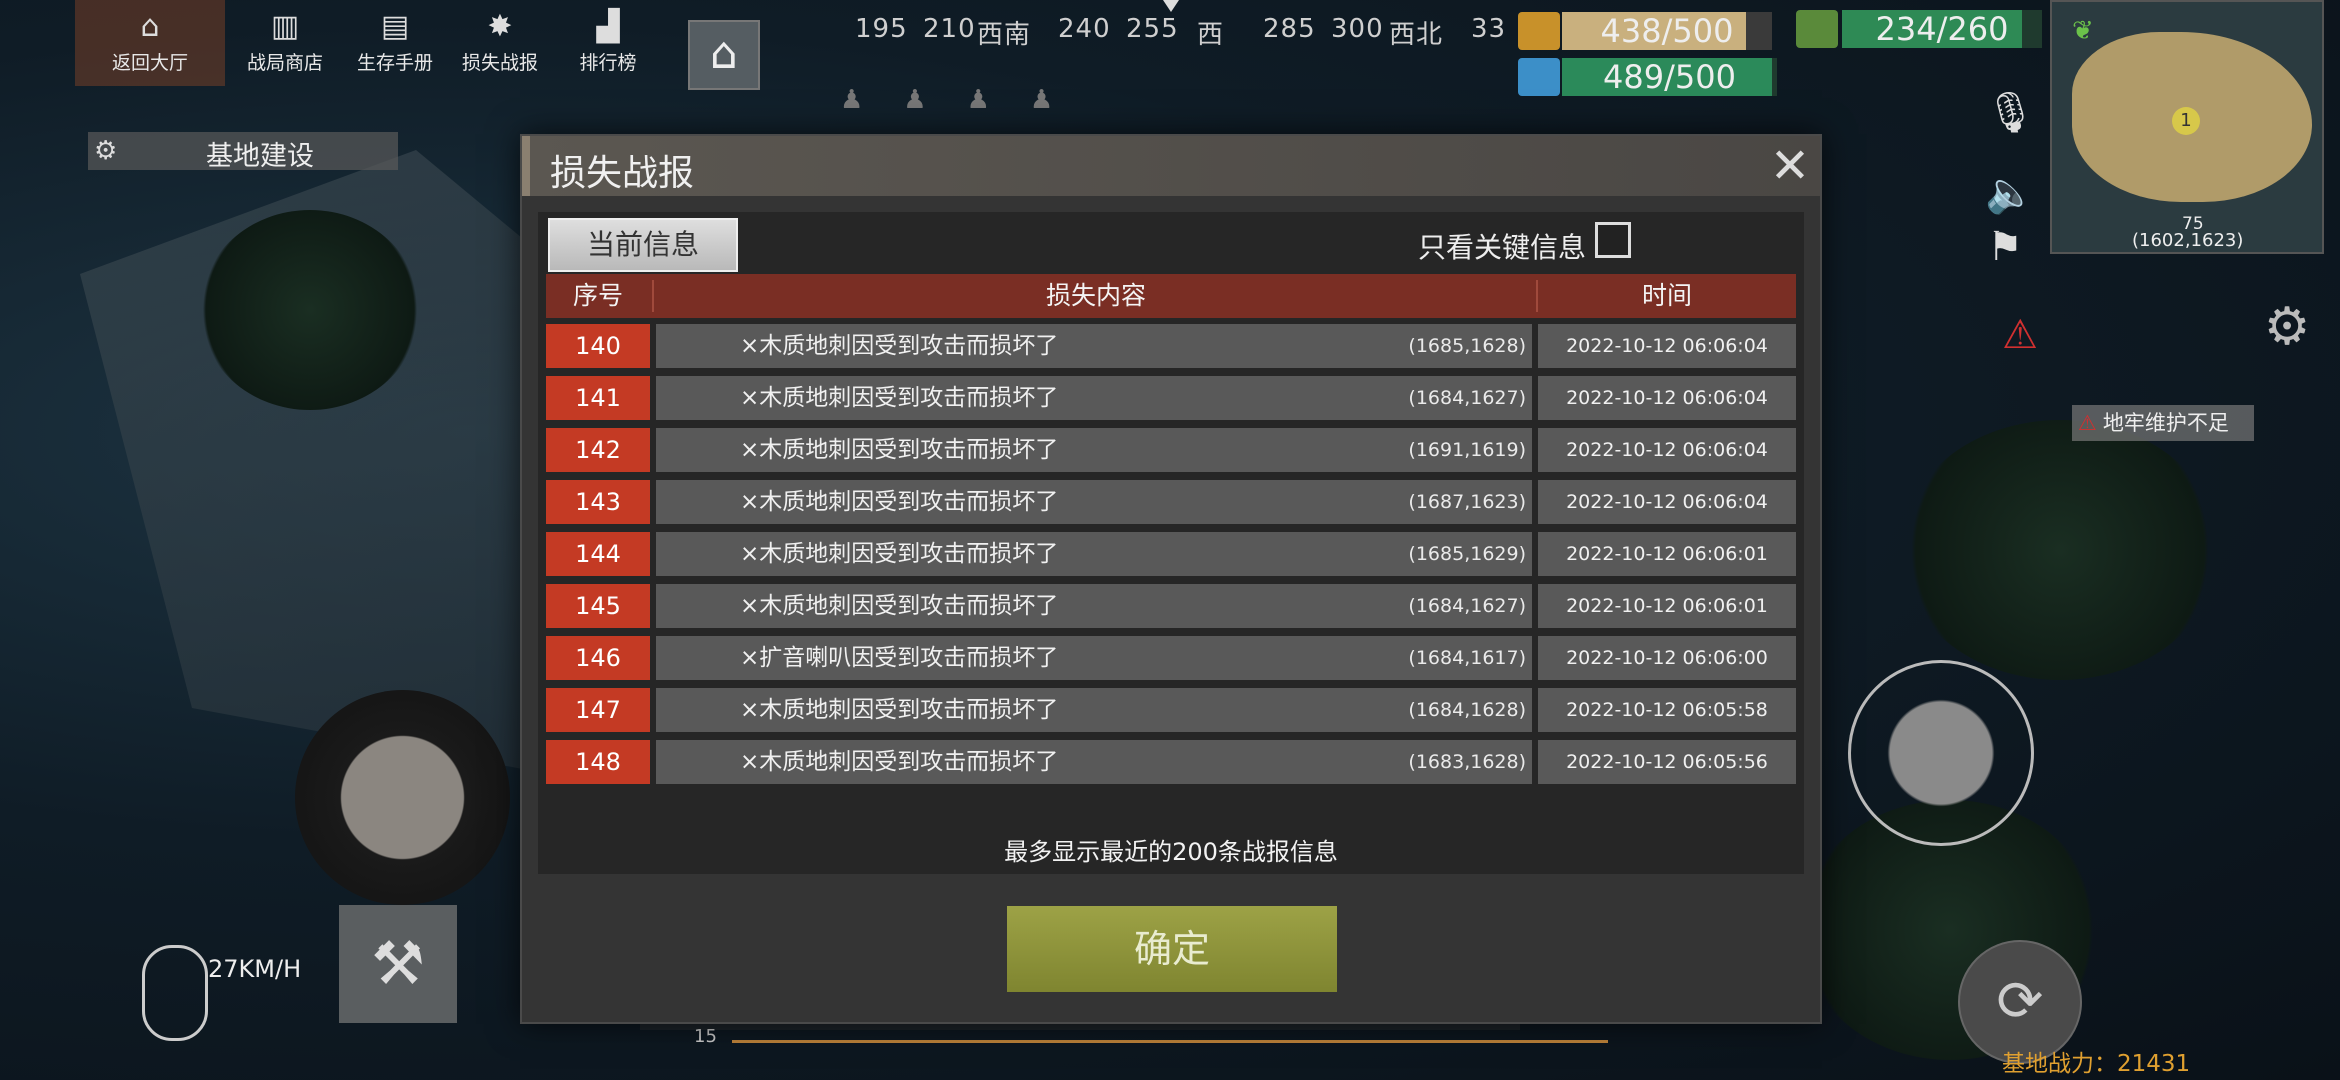  What do you see at coordinates (598, 710) in the screenshot?
I see `row-number: 147` at bounding box center [598, 710].